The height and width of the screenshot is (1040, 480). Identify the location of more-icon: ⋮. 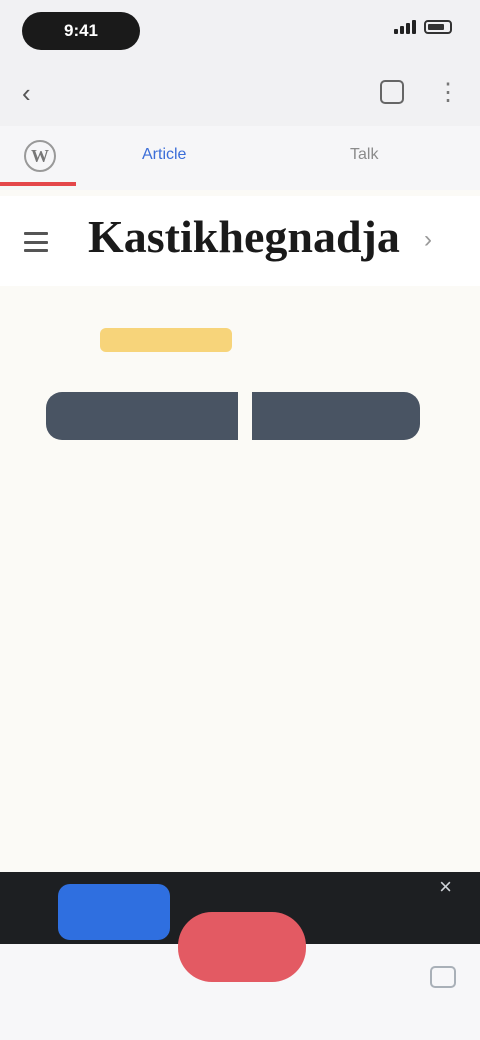
(448, 92).